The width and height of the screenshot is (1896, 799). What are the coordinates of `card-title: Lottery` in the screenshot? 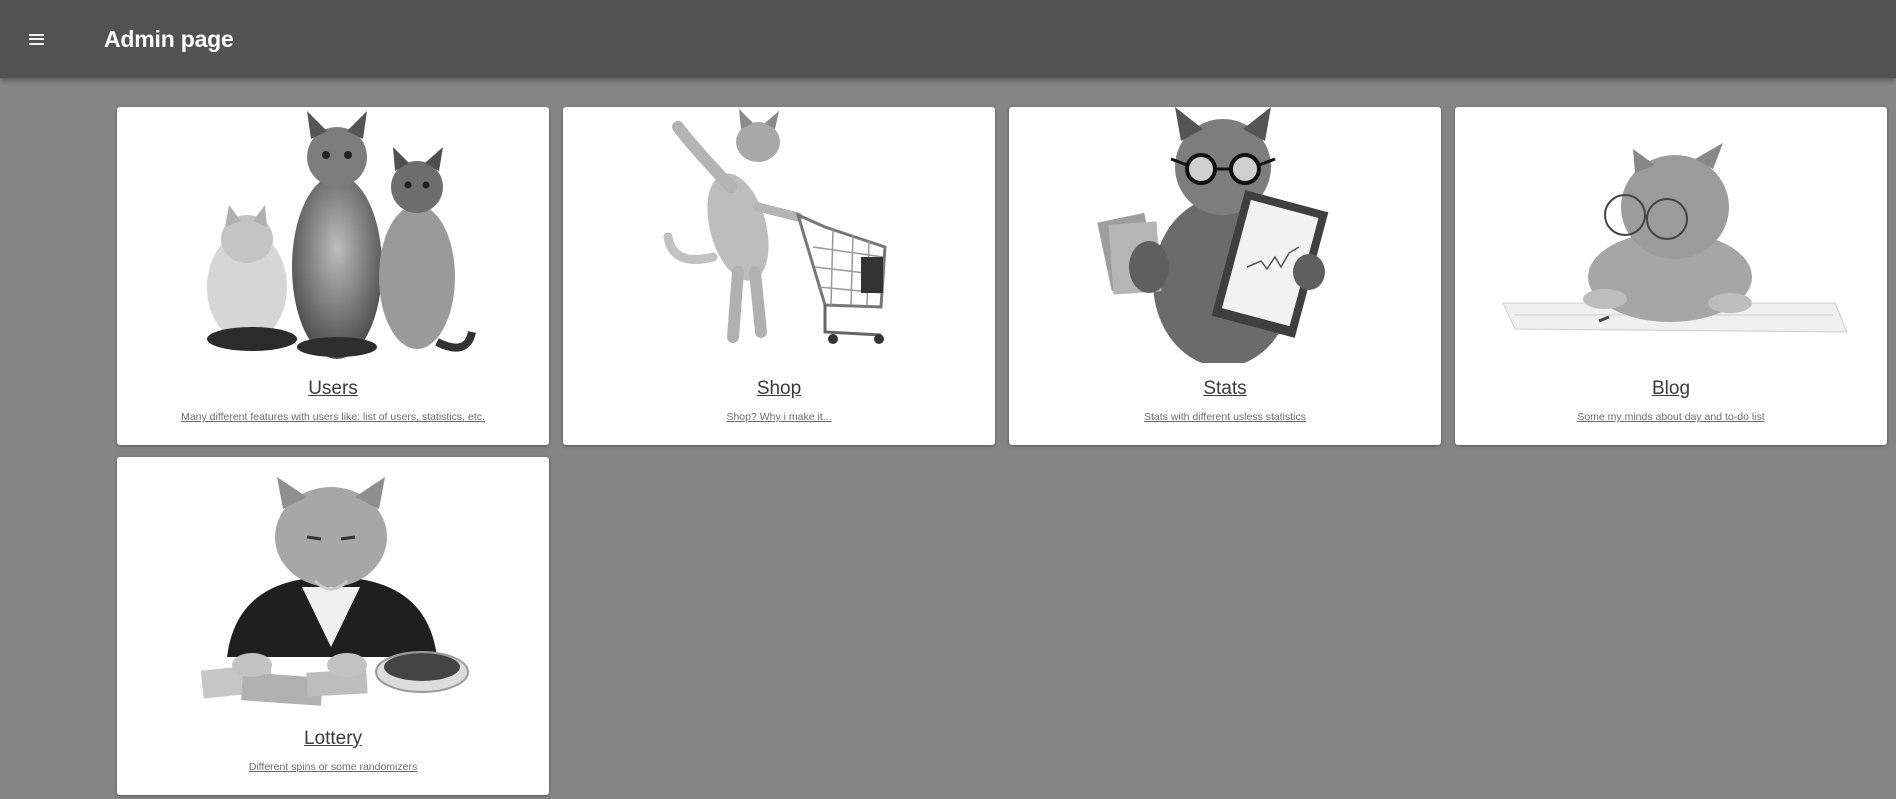 It's located at (333, 739).